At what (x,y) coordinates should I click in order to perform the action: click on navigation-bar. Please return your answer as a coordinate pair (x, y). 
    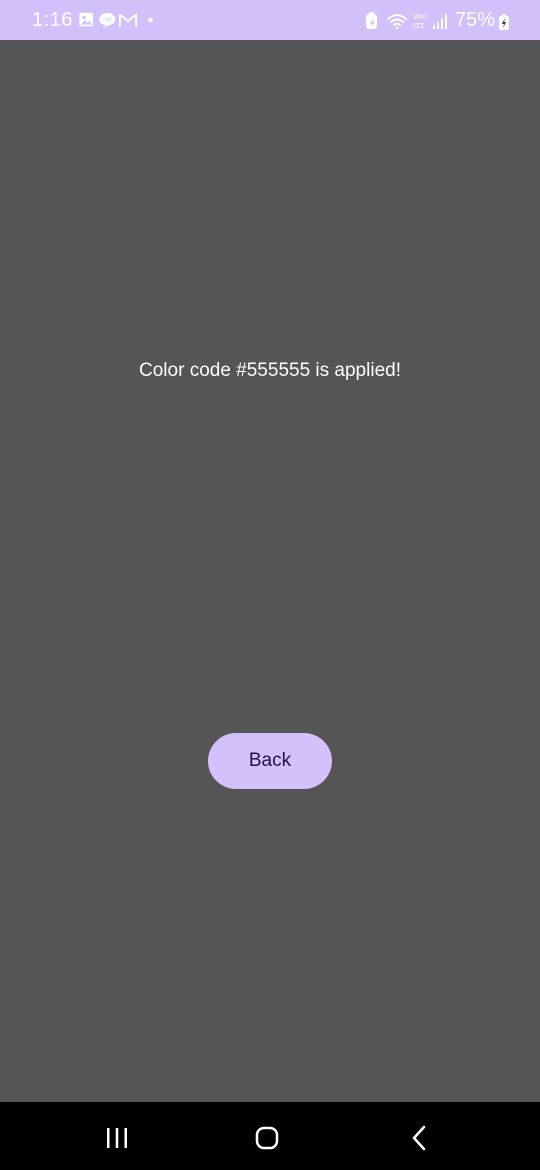
    Looking at the image, I should click on (270, 1136).